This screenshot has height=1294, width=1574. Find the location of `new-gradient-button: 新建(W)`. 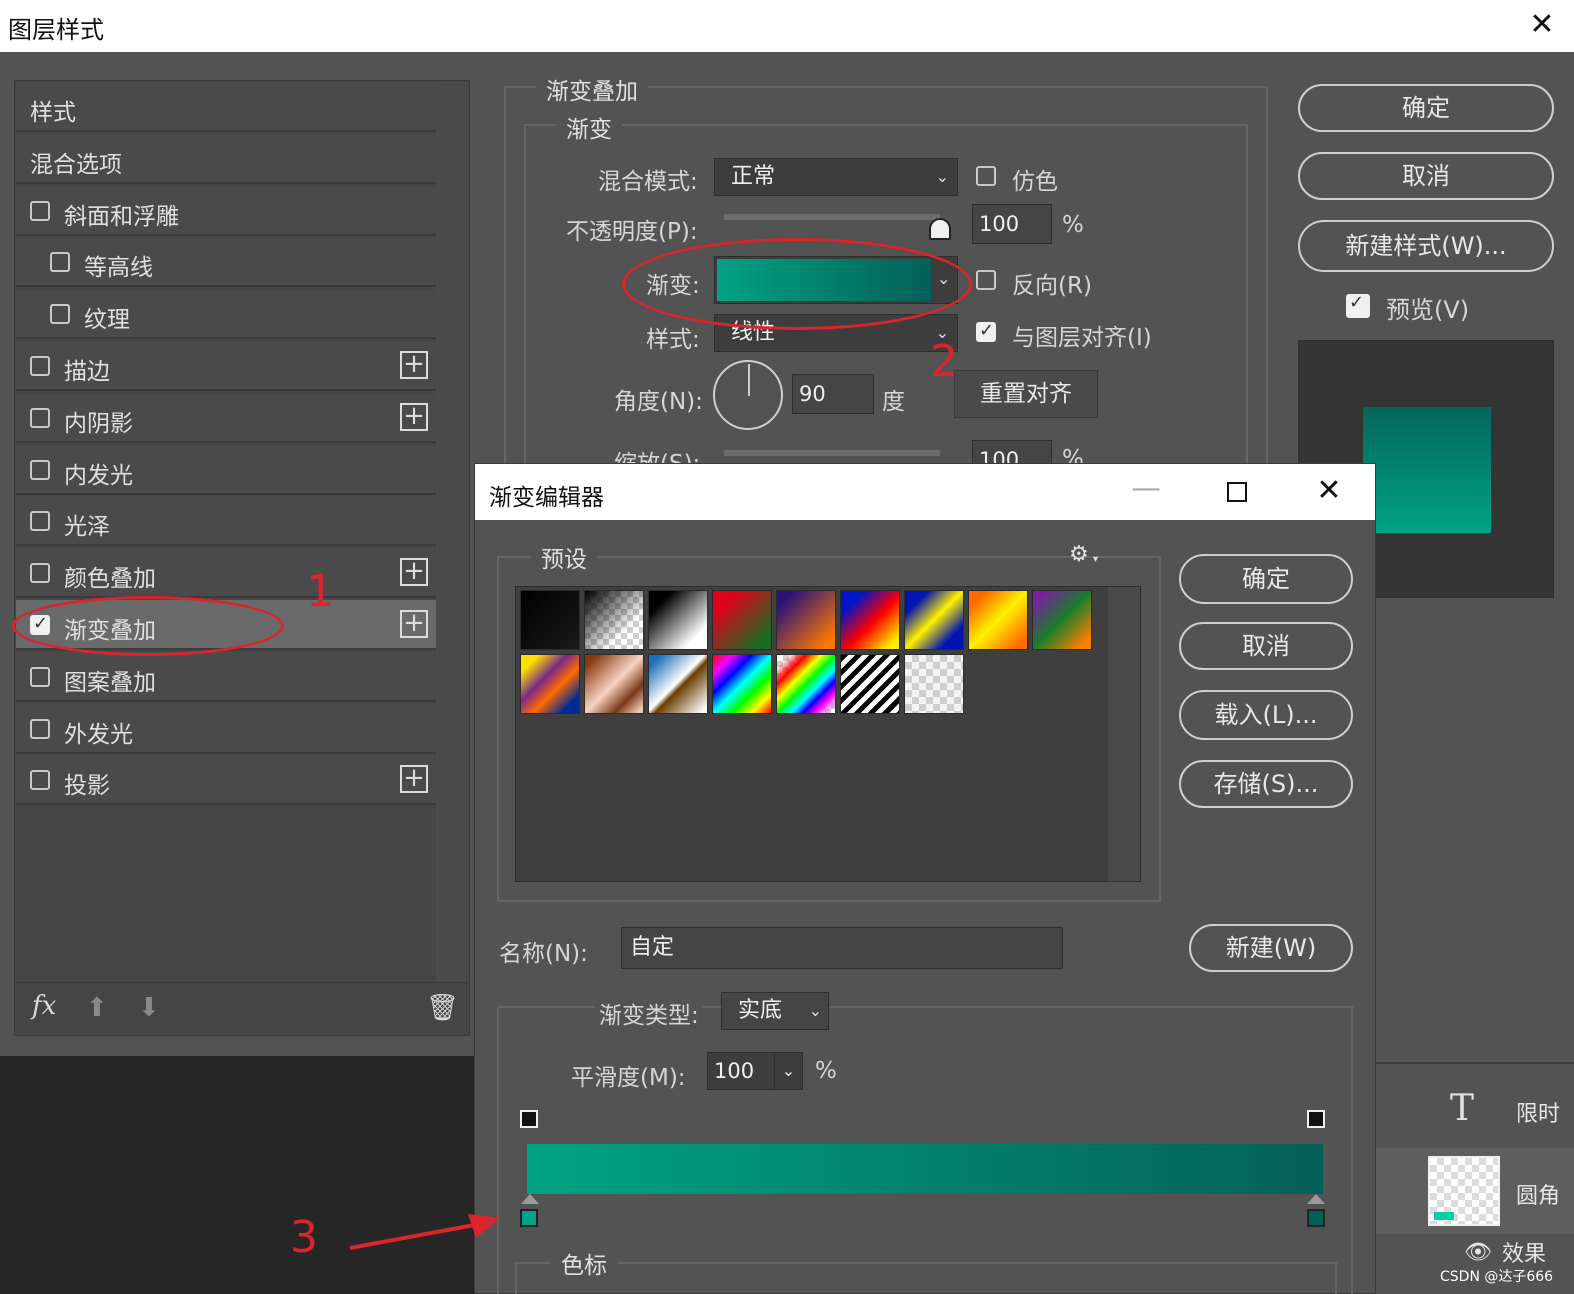

new-gradient-button: 新建(W) is located at coordinates (1271, 948).